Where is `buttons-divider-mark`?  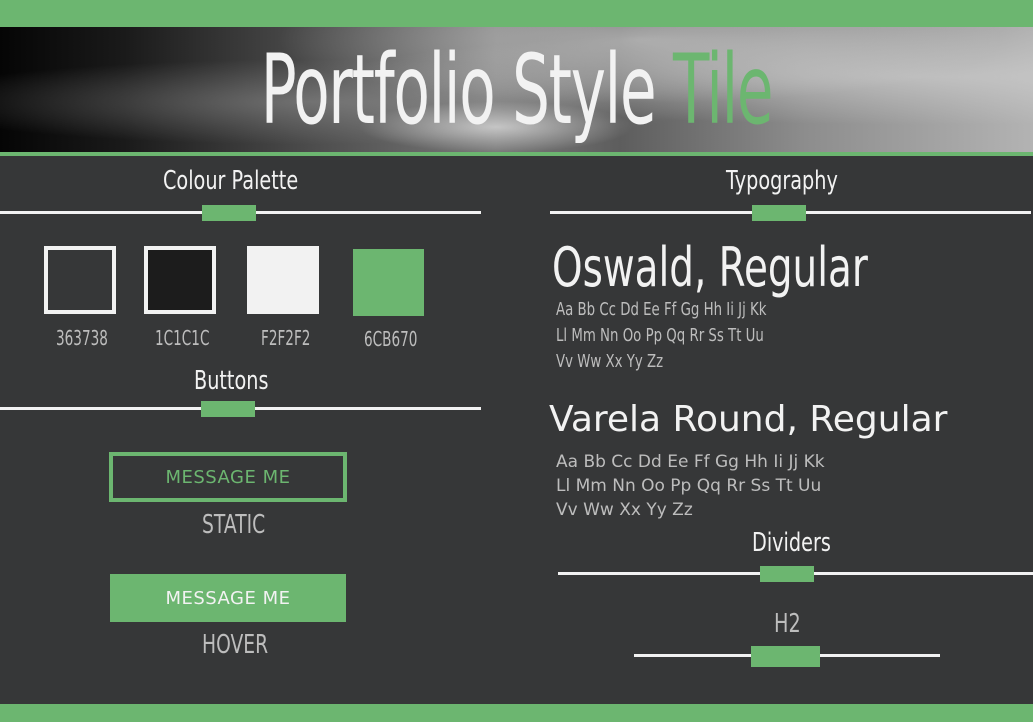
buttons-divider-mark is located at coordinates (228, 409).